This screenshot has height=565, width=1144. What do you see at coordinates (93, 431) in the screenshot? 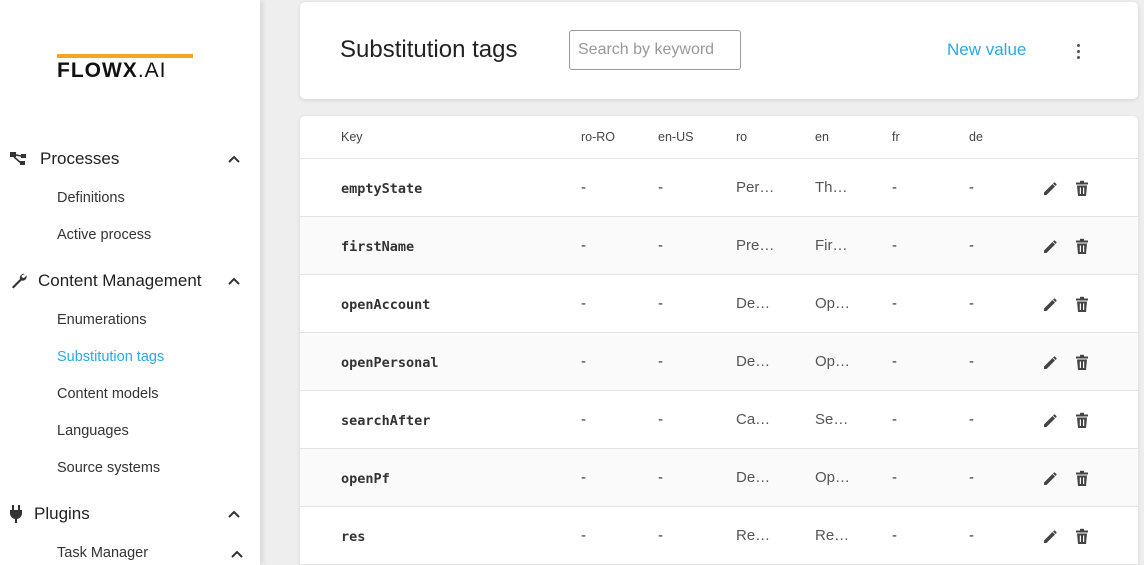
I see `sidebar-item-languages: Languages` at bounding box center [93, 431].